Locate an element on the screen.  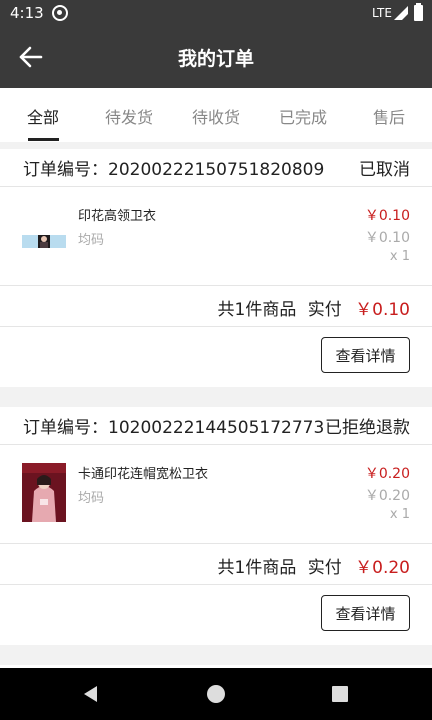
order-summary: 共1件商品 实付 ￥0.10 is located at coordinates (216, 306).